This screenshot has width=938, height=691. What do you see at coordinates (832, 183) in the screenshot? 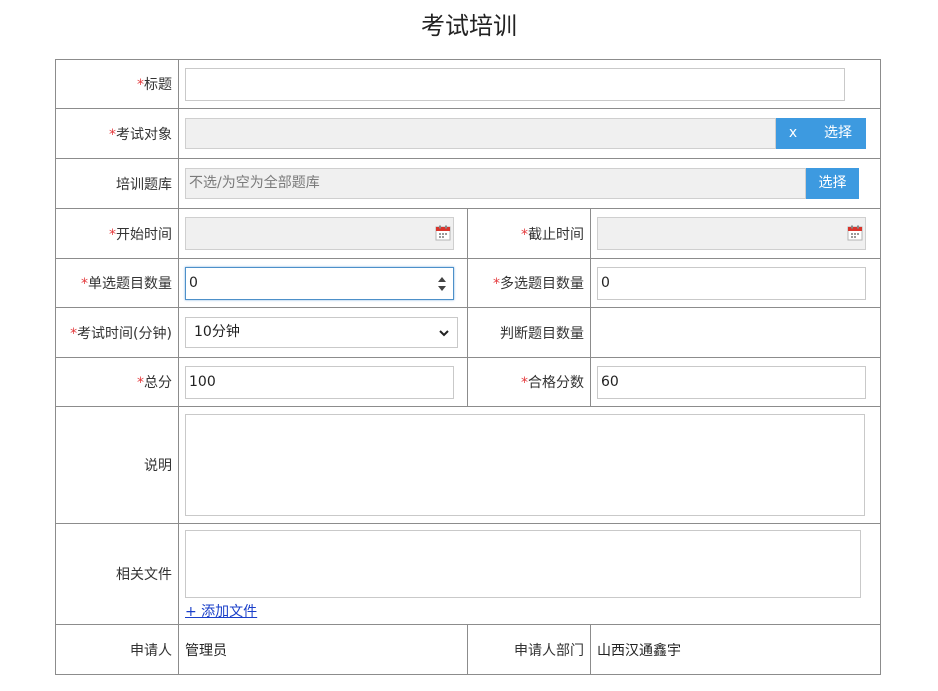
I see `select-bank-button: 选择` at bounding box center [832, 183].